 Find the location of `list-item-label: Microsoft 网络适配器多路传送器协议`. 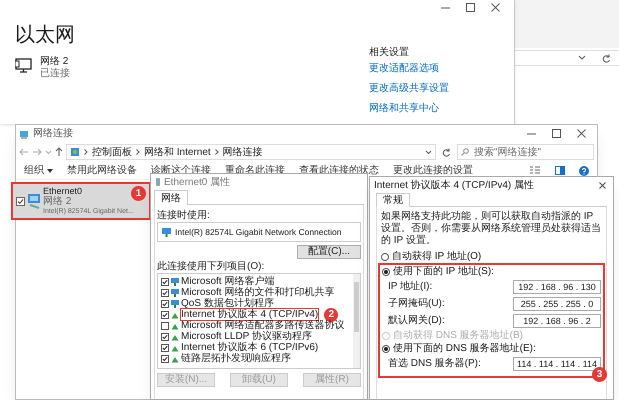

list-item-label: Microsoft 网络适配器多路传送器协议 is located at coordinates (262, 325).